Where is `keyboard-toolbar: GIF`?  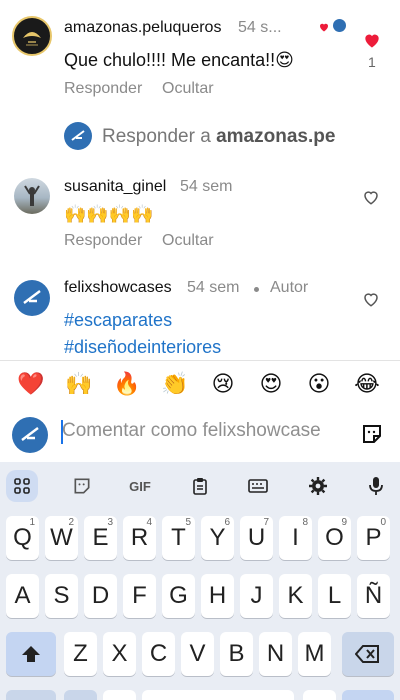 keyboard-toolbar: GIF is located at coordinates (200, 486).